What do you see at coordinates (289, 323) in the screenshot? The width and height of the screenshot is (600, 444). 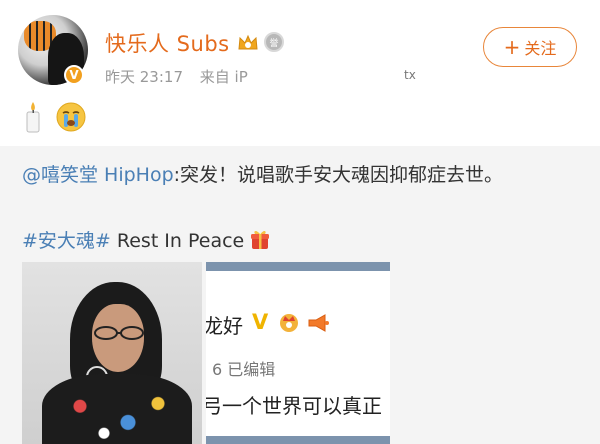 I see `crown-icon` at bounding box center [289, 323].